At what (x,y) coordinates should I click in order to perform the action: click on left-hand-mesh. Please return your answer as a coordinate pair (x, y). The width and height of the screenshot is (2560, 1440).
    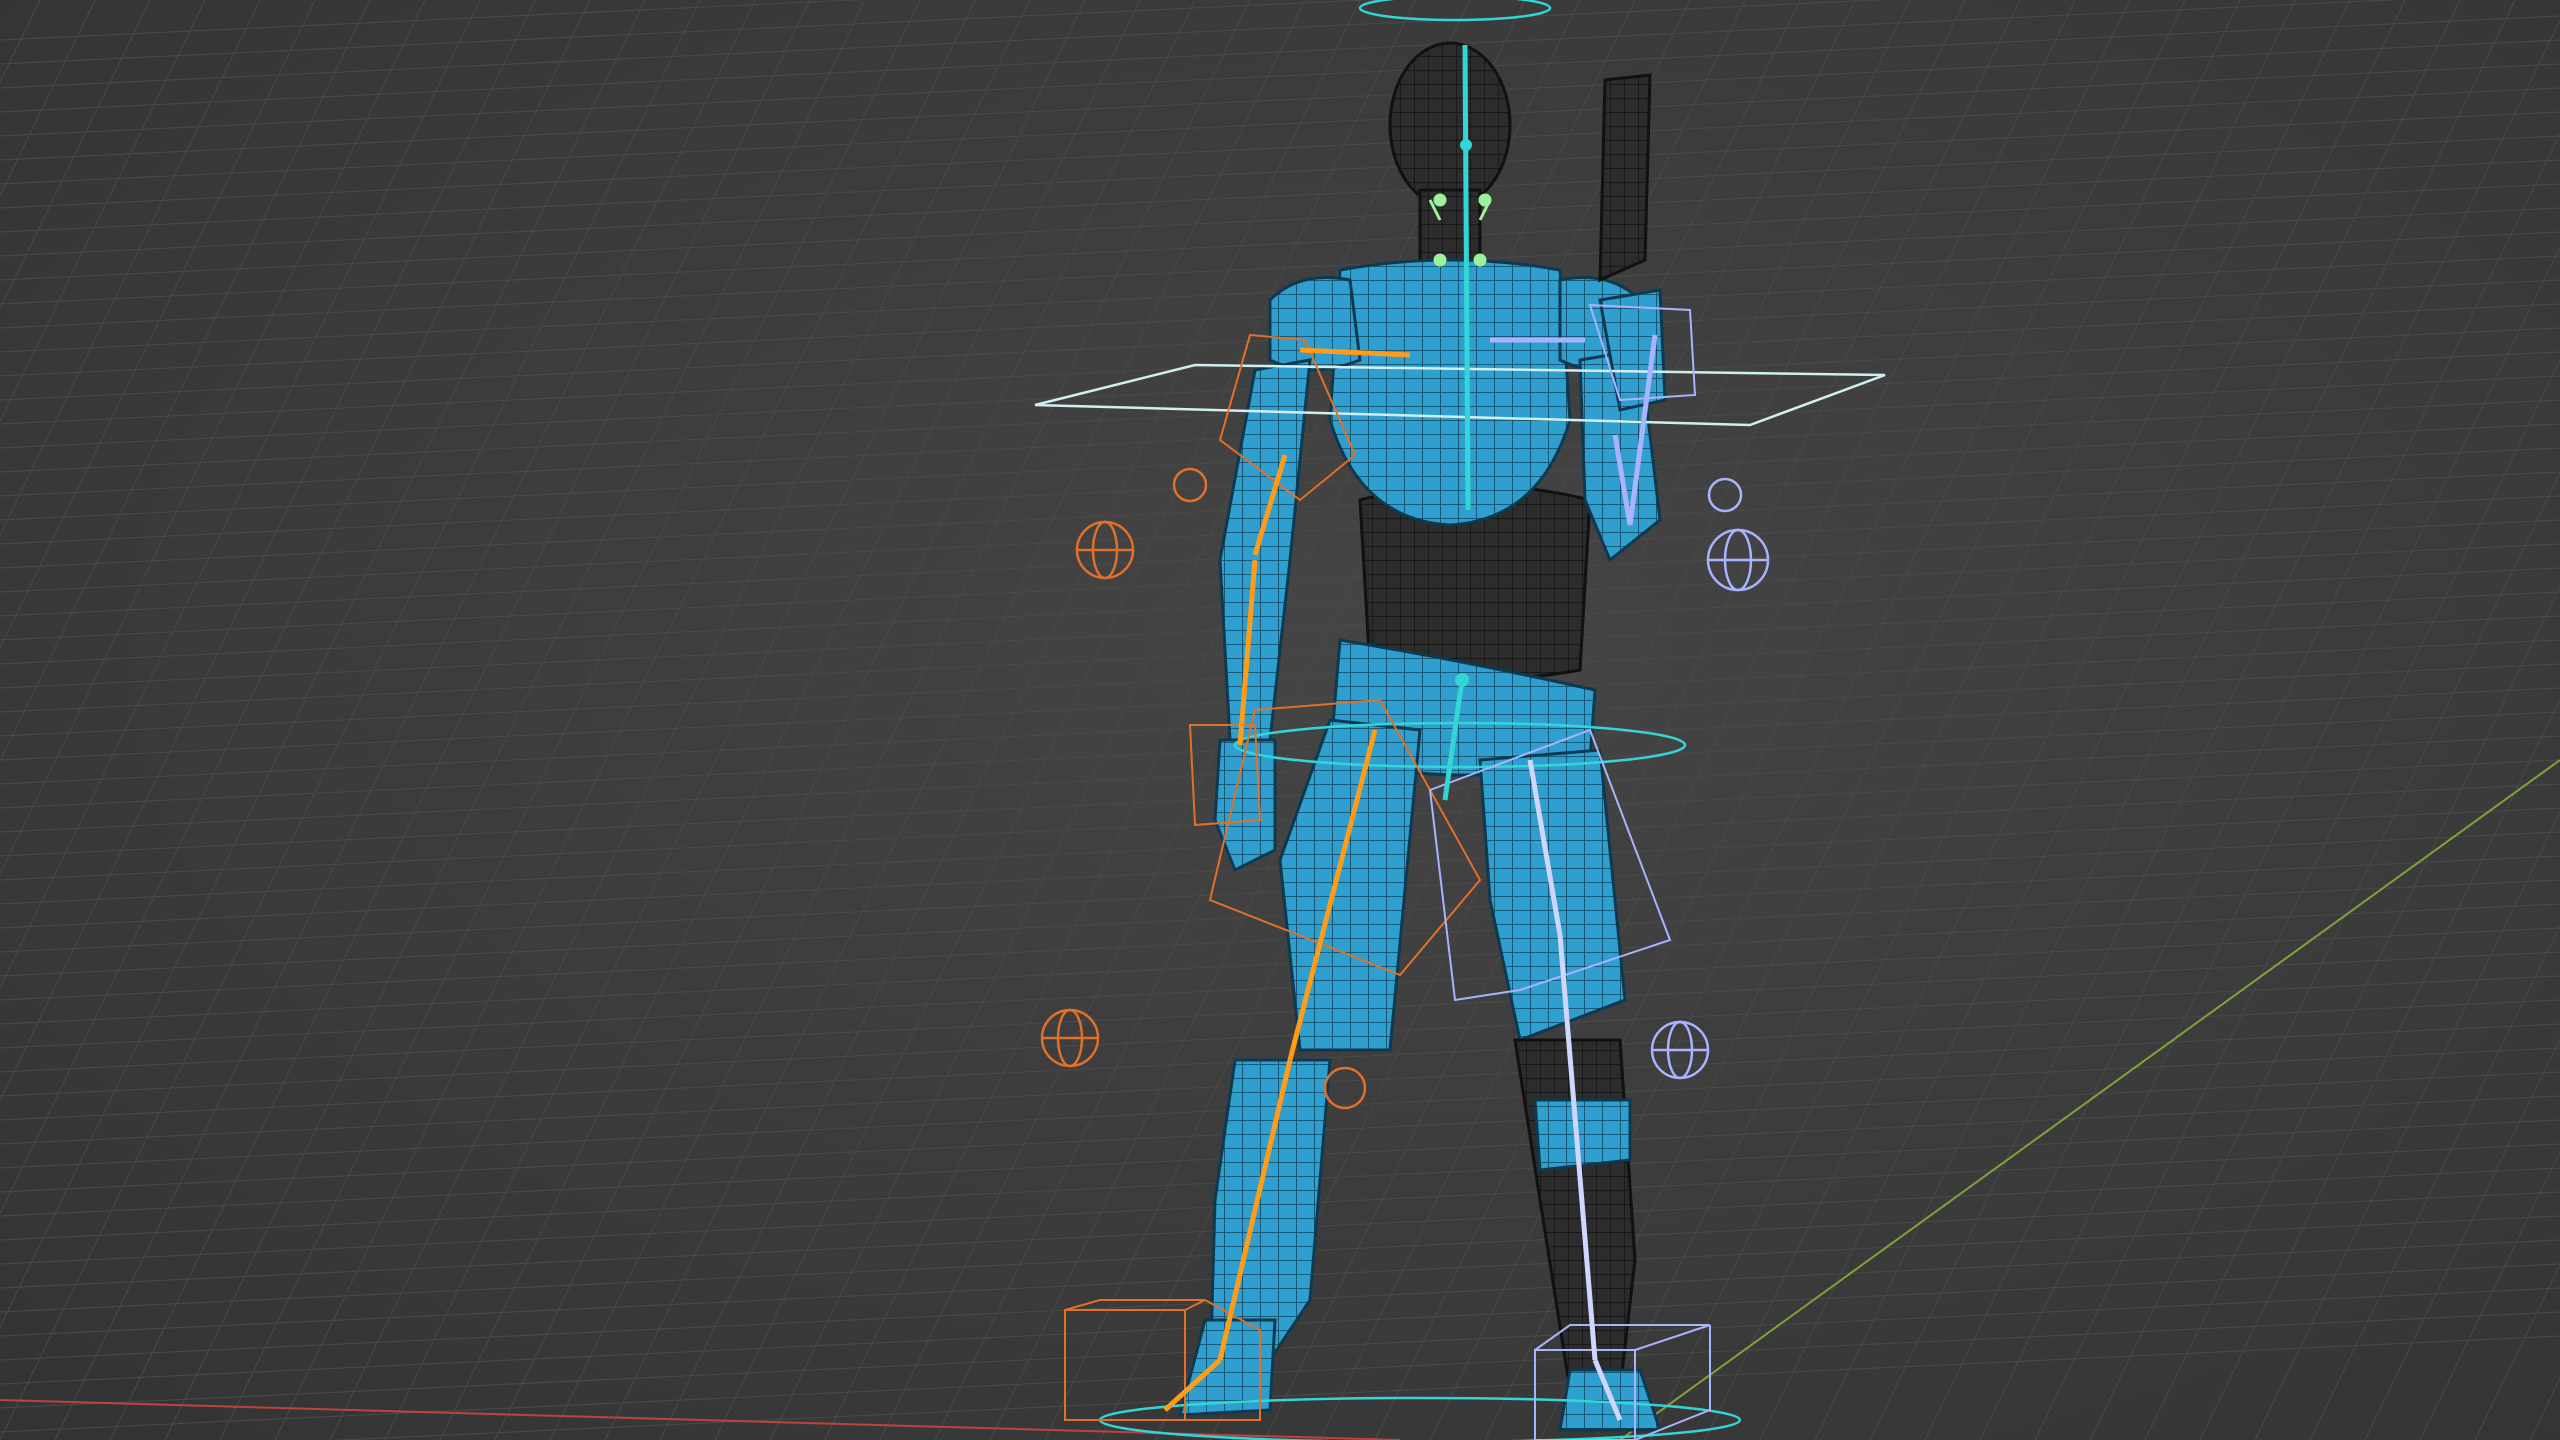
    Looking at the image, I should click on (1245, 805).